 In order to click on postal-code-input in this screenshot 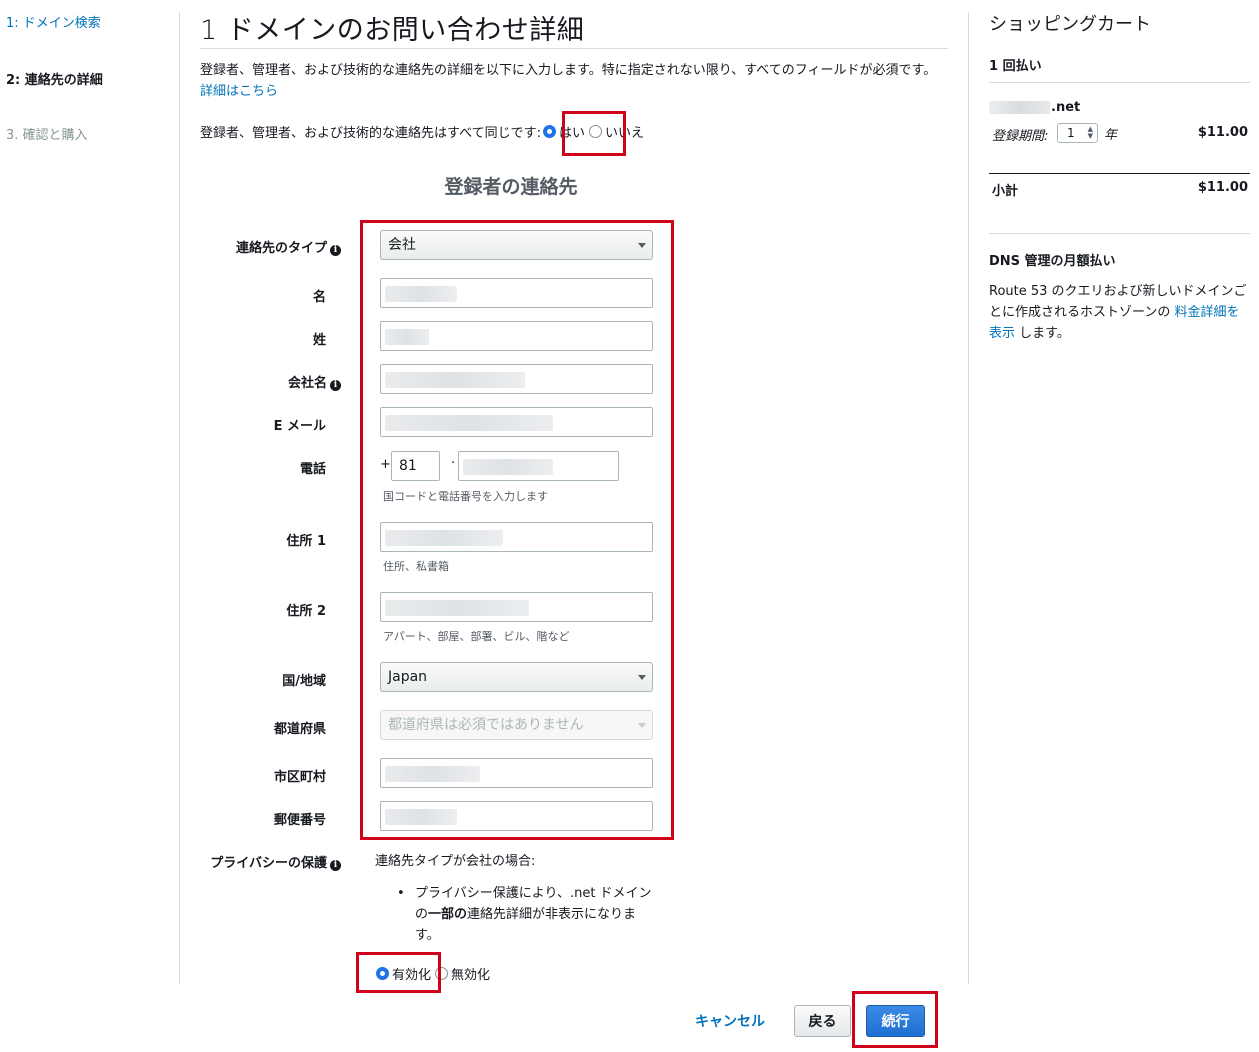, I will do `click(516, 816)`.